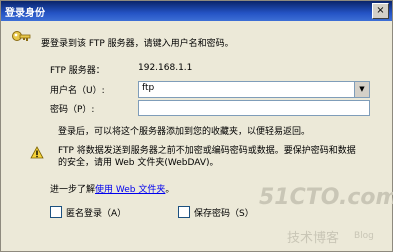 This screenshot has height=252, width=393. I want to click on learn-more-prefix: 进一步了解, so click(73, 190).